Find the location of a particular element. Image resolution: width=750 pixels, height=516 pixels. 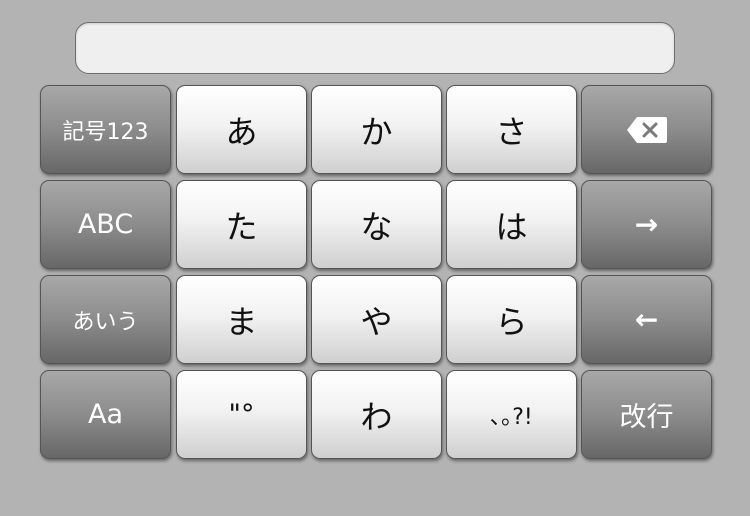

case-toggle-key: Aa is located at coordinates (105, 414).